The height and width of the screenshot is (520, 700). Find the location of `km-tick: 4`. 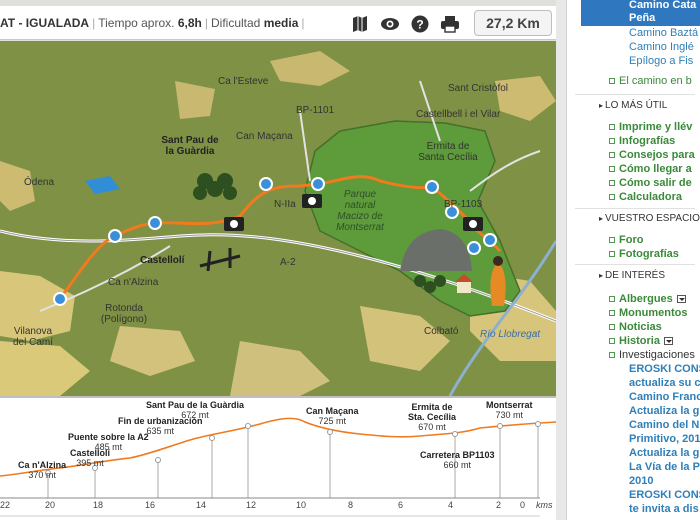

km-tick: 4 is located at coordinates (451, 505).